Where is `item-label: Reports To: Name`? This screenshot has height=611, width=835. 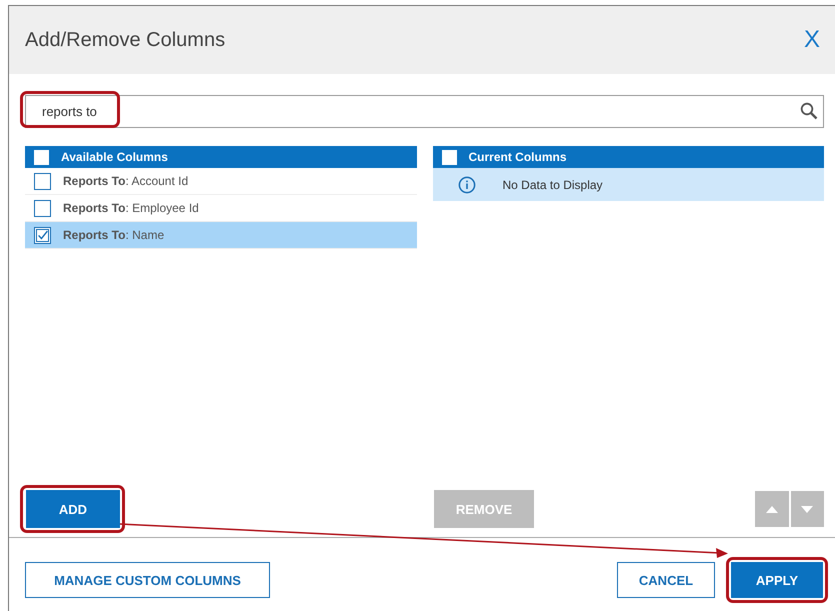
item-label: Reports To: Name is located at coordinates (113, 235).